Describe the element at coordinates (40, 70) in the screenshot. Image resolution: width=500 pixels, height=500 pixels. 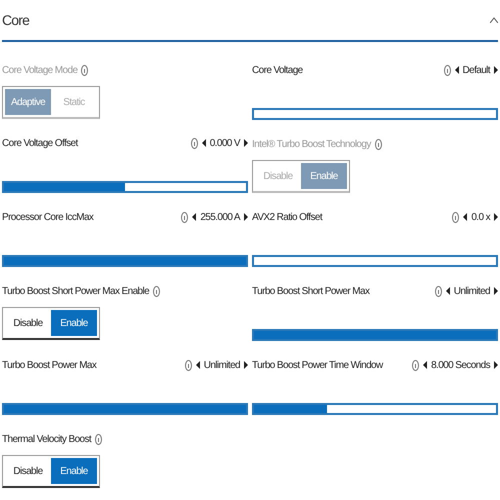
I see `setting-label: Core Voltage Mode` at that location.